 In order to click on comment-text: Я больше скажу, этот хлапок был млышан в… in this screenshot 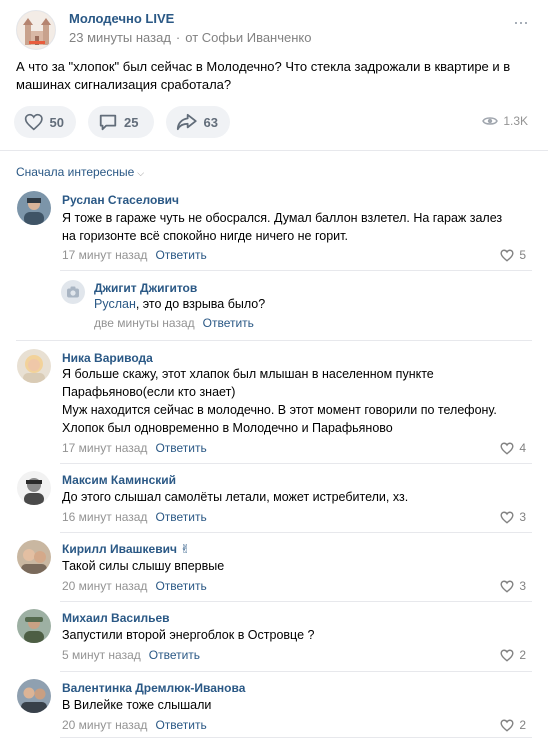, I will do `click(279, 401)`.